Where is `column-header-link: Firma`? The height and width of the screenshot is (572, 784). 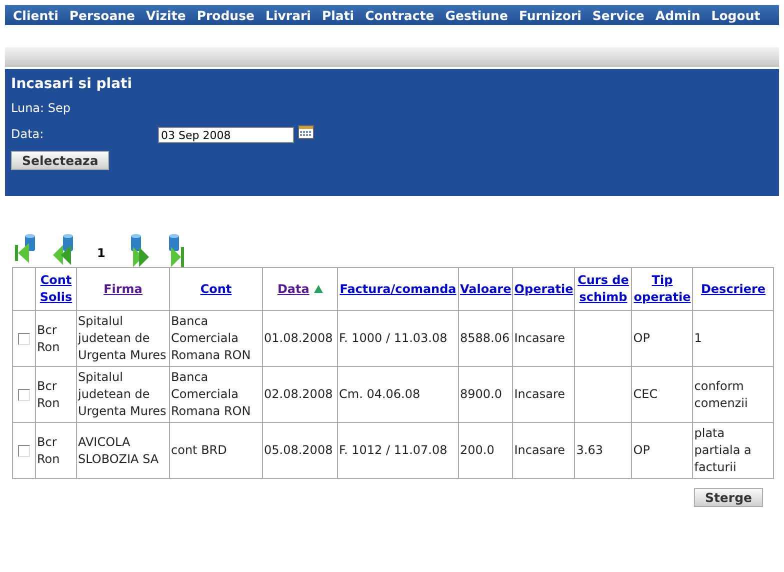
column-header-link: Firma is located at coordinates (123, 289).